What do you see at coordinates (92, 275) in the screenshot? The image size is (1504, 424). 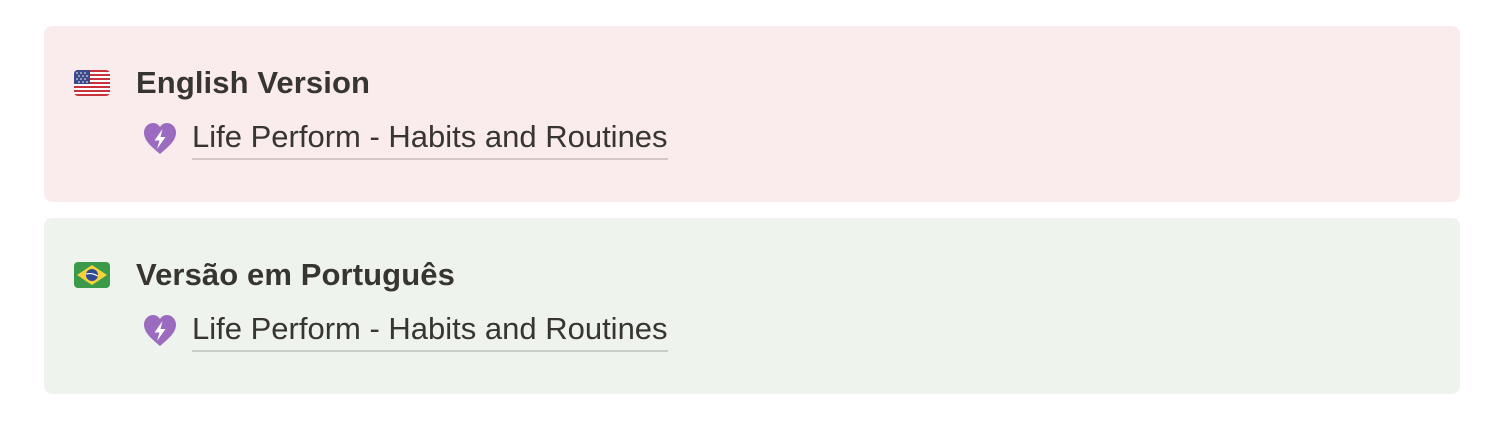 I see `brazil-flag-icon` at bounding box center [92, 275].